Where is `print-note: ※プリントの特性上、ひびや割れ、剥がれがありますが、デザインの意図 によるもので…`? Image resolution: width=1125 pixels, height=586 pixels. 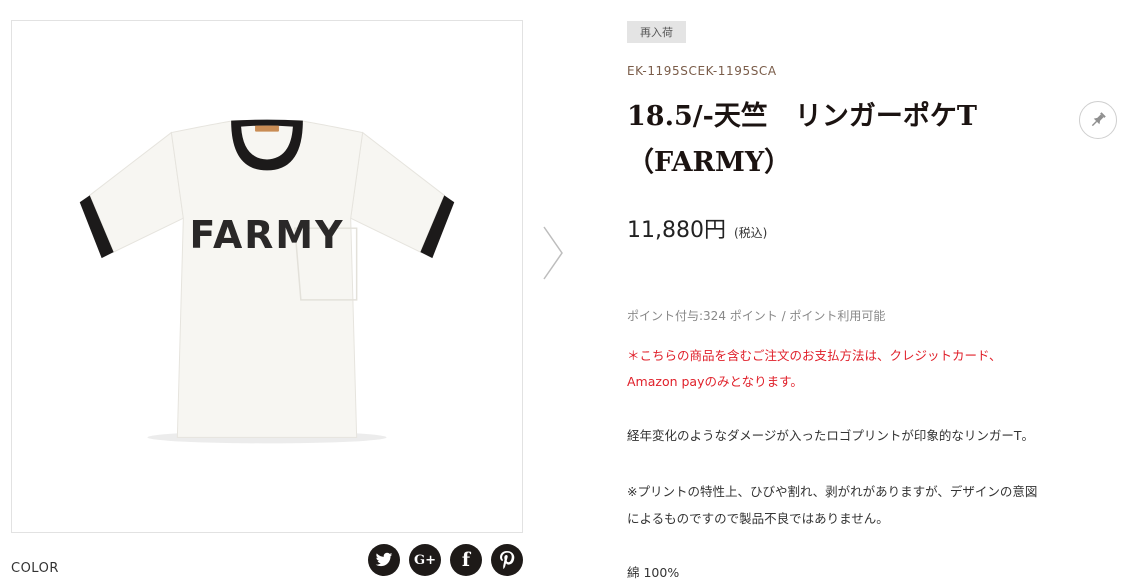
print-note: ※プリントの特性上、ひびや割れ、剥がれがありますが、デザインの意図 によるもので… is located at coordinates (872, 505).